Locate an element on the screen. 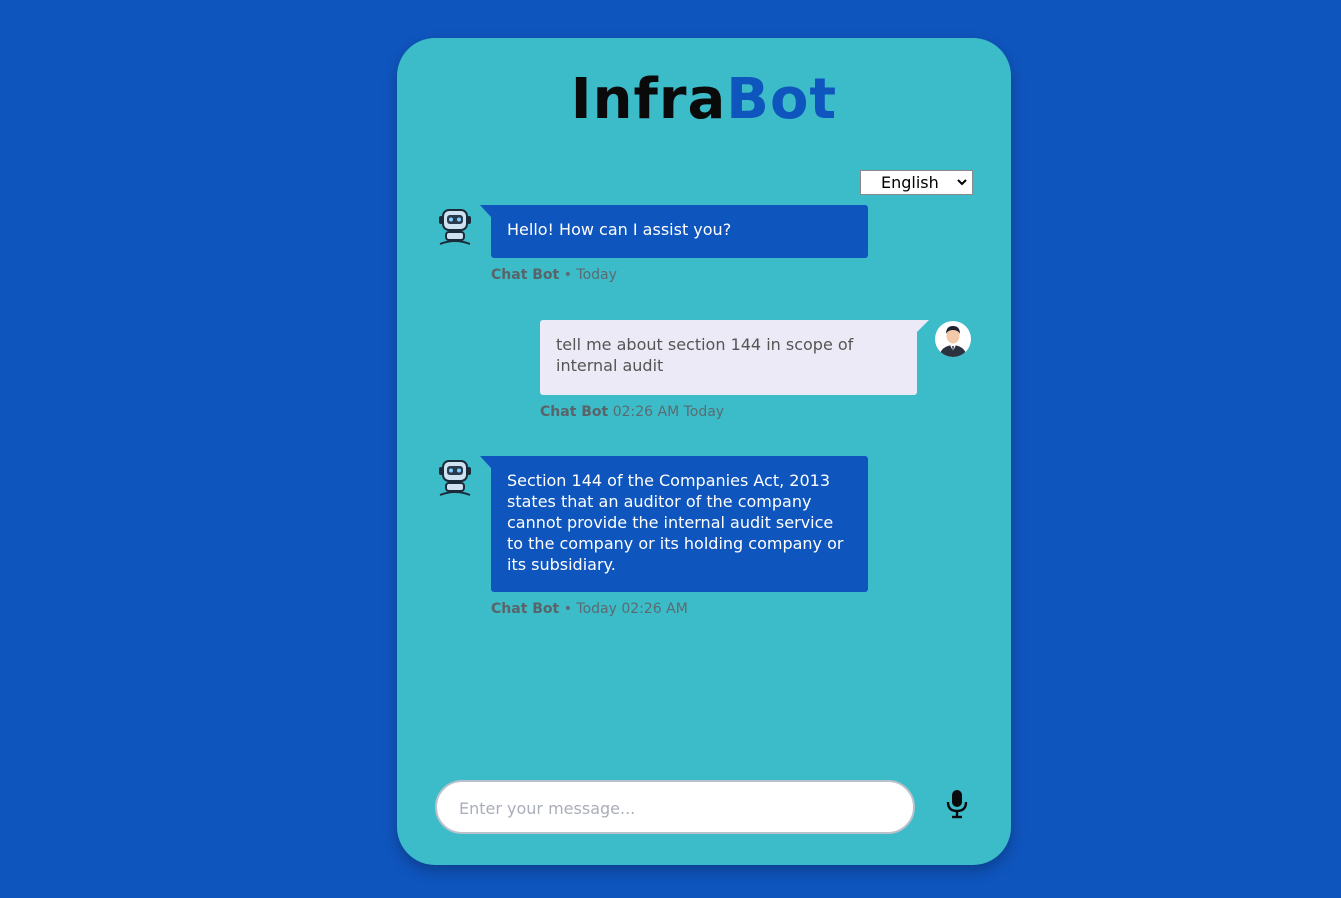  app-title-part1: Infra is located at coordinates (648, 99).